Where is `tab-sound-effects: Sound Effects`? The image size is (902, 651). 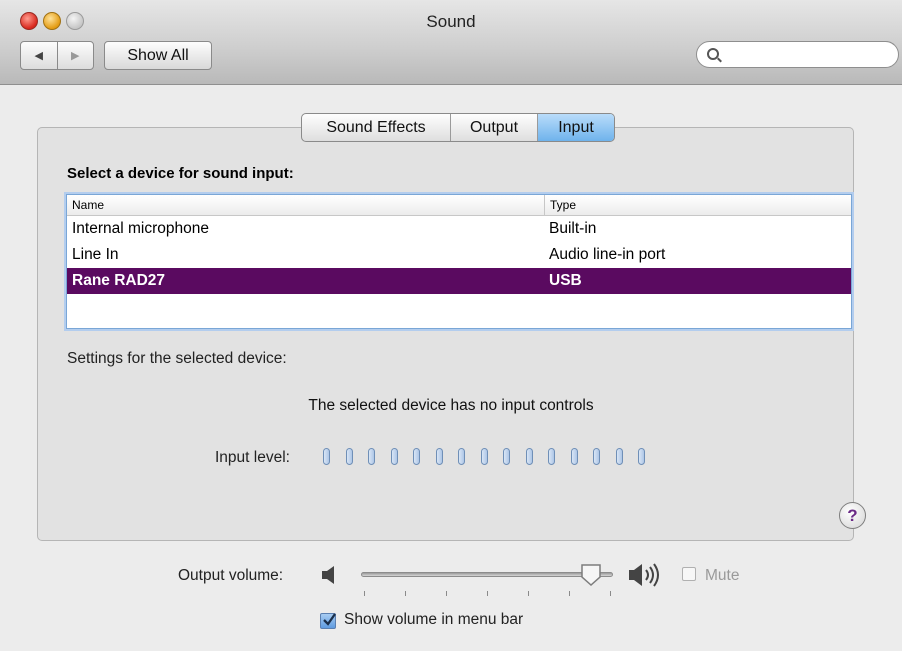 tab-sound-effects: Sound Effects is located at coordinates (376, 127).